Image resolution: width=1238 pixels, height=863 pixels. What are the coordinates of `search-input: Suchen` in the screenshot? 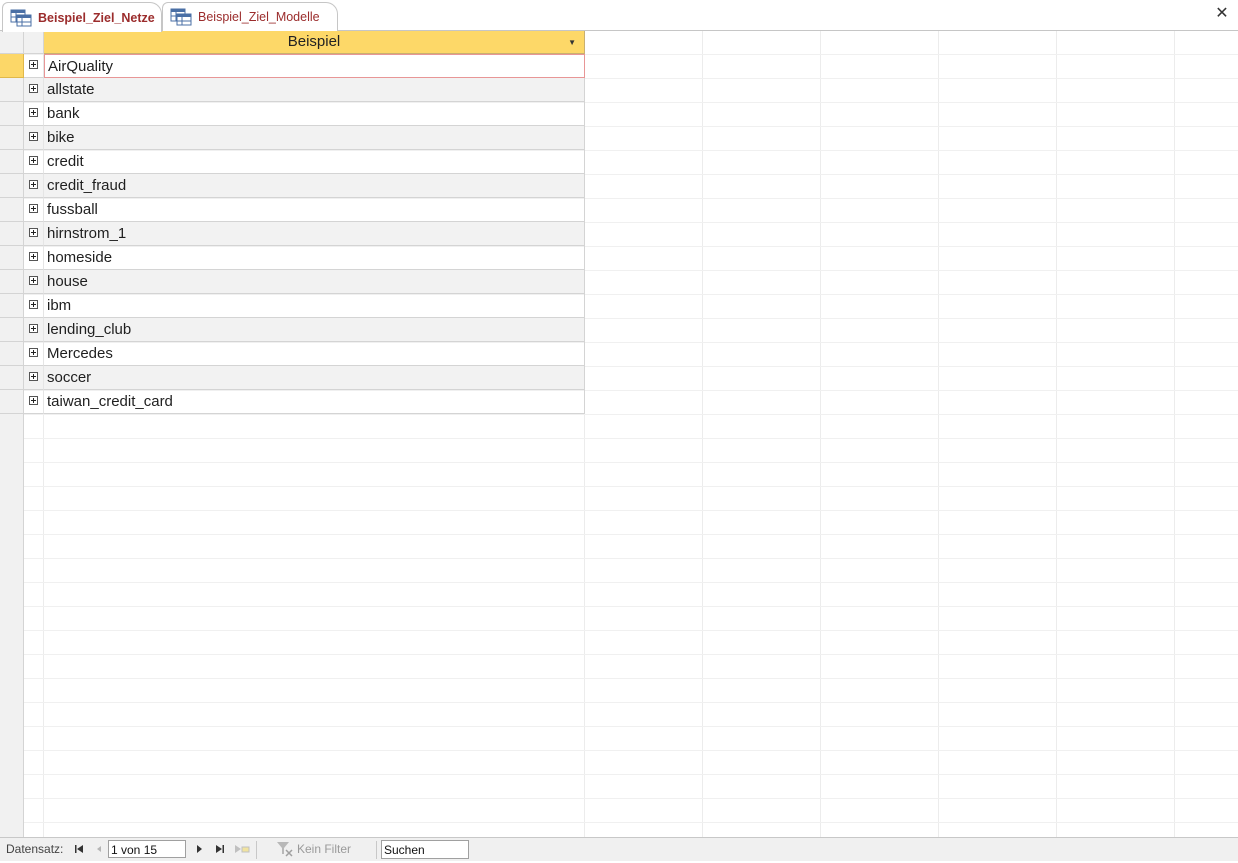 It's located at (425, 849).